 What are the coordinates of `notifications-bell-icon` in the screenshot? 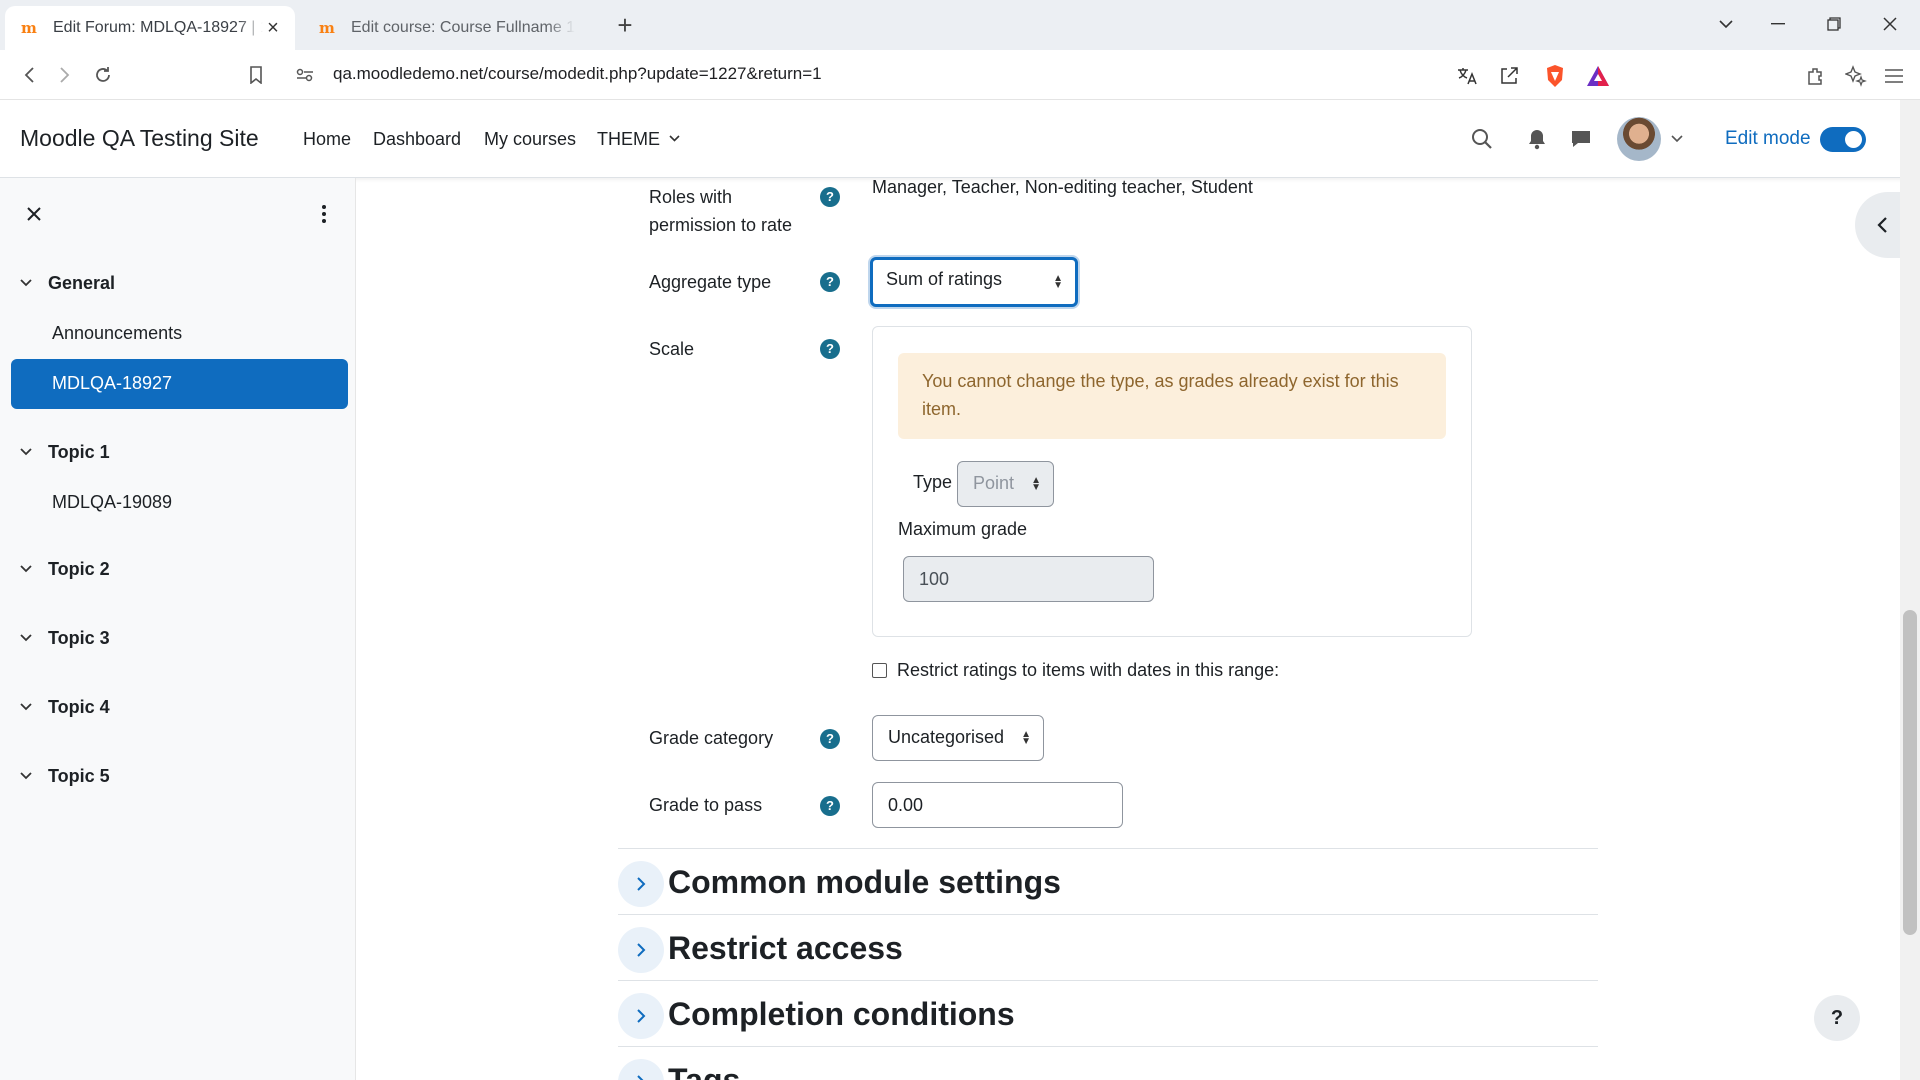 It's located at (1537, 139).